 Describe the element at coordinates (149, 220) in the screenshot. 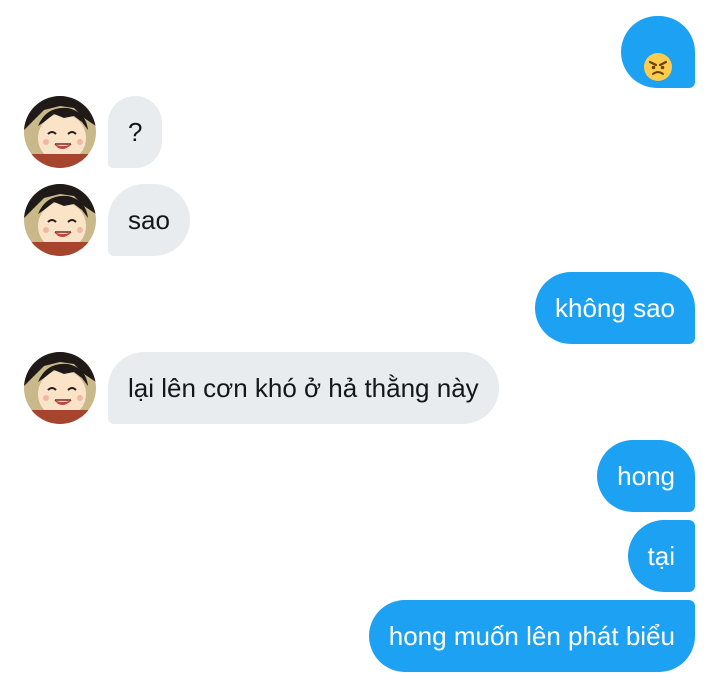

I see `received-message-bubble: sao` at that location.